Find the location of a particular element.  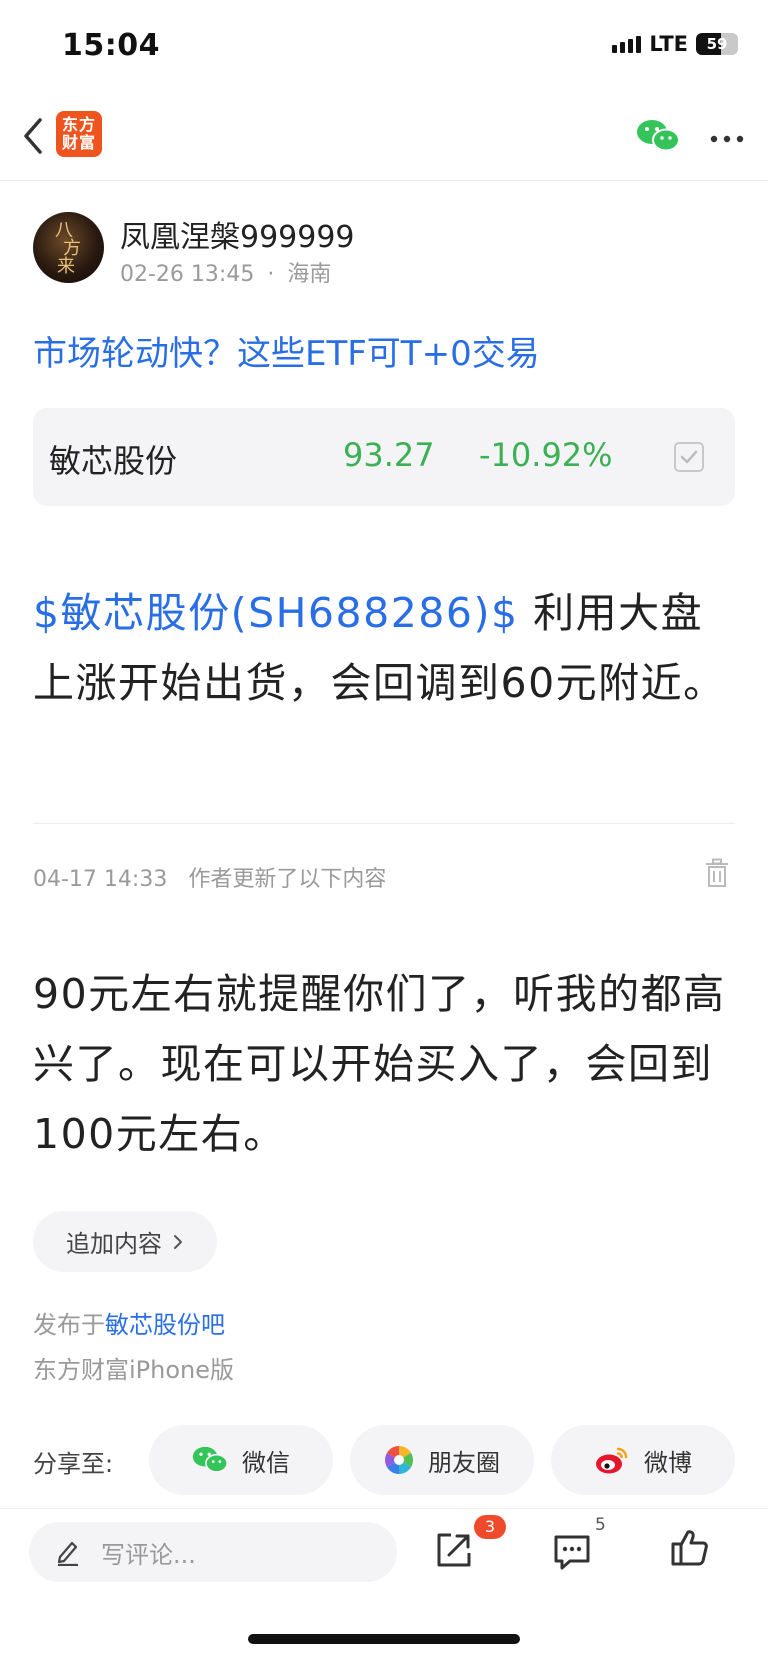

share-wechat-button: 微信 is located at coordinates (241, 1460).